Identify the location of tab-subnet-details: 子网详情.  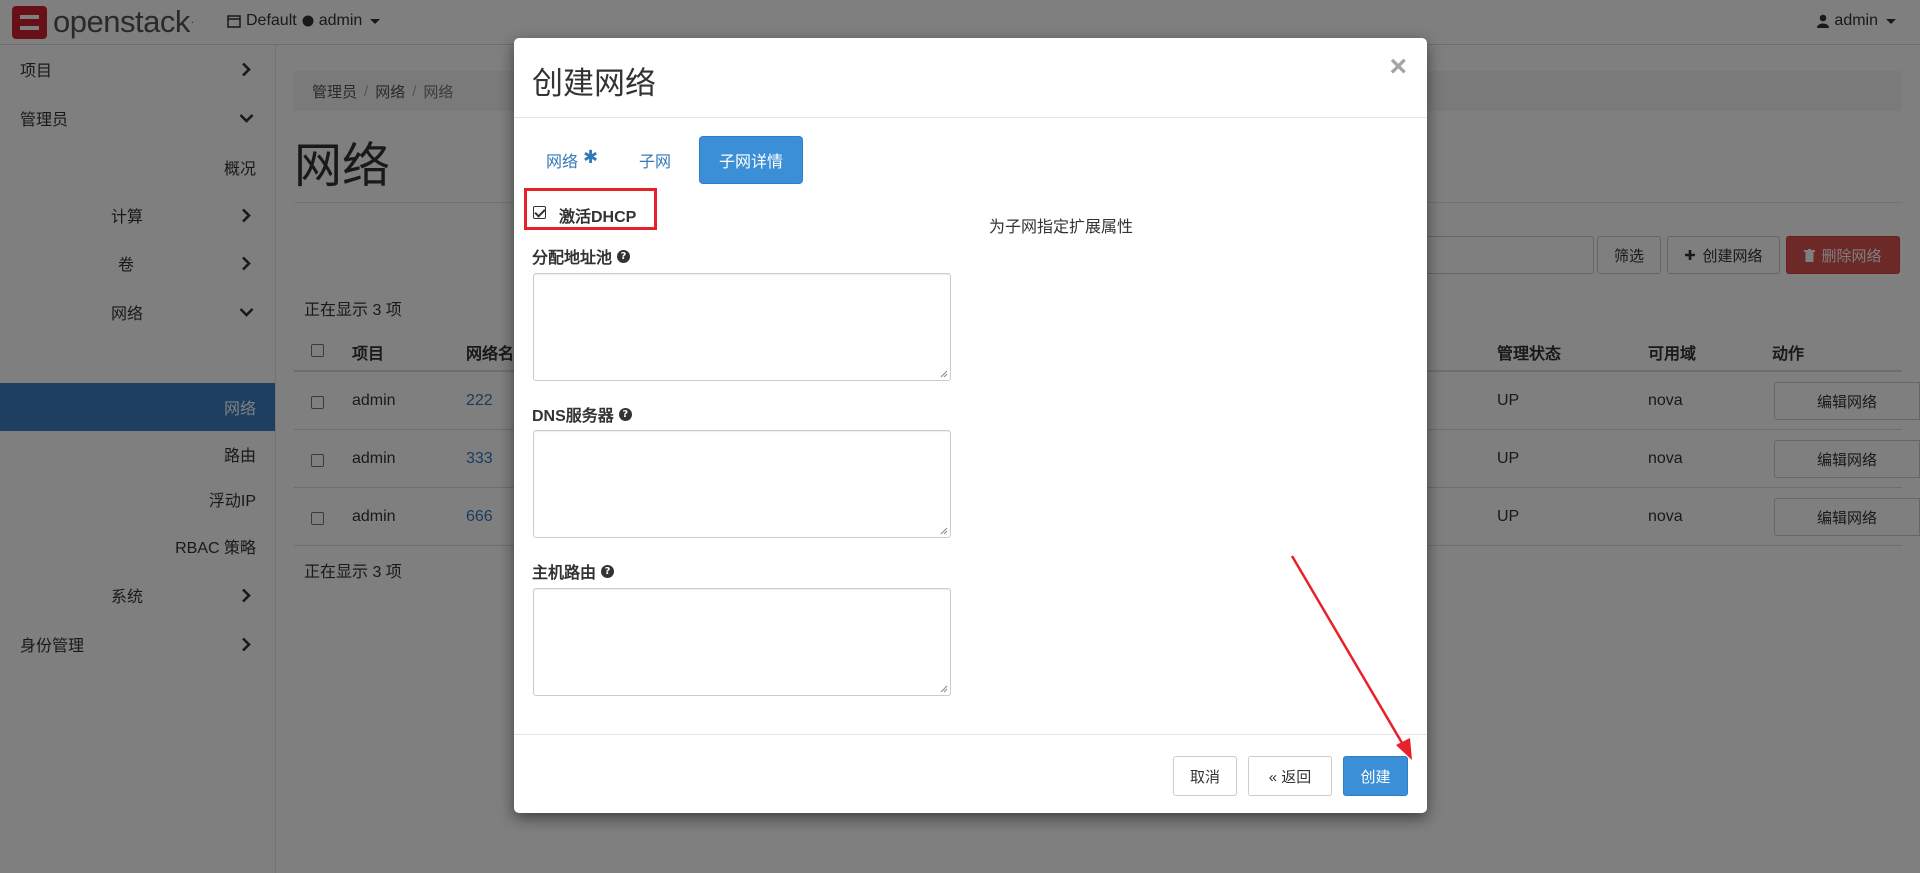
(751, 160).